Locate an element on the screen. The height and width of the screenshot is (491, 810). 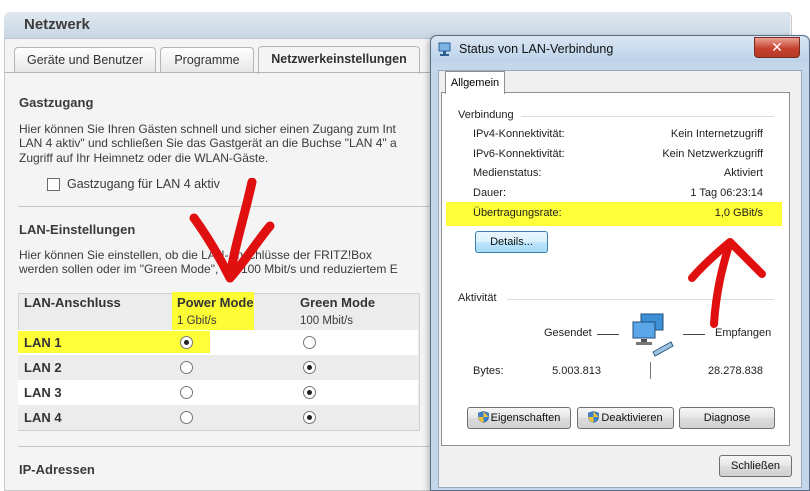
bytes-label: Bytes: is located at coordinates (488, 371).